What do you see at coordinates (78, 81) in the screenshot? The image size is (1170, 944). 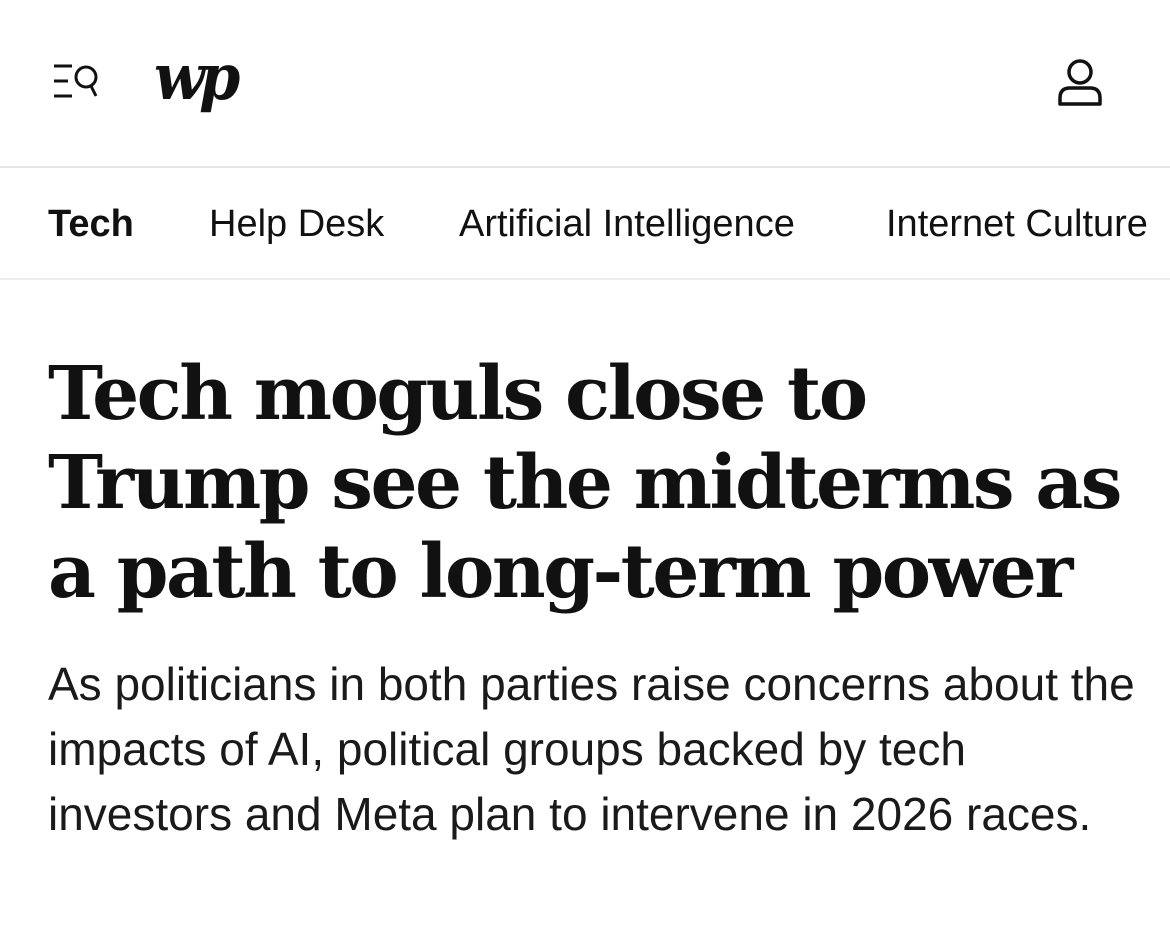 I see `menu-search-icon` at bounding box center [78, 81].